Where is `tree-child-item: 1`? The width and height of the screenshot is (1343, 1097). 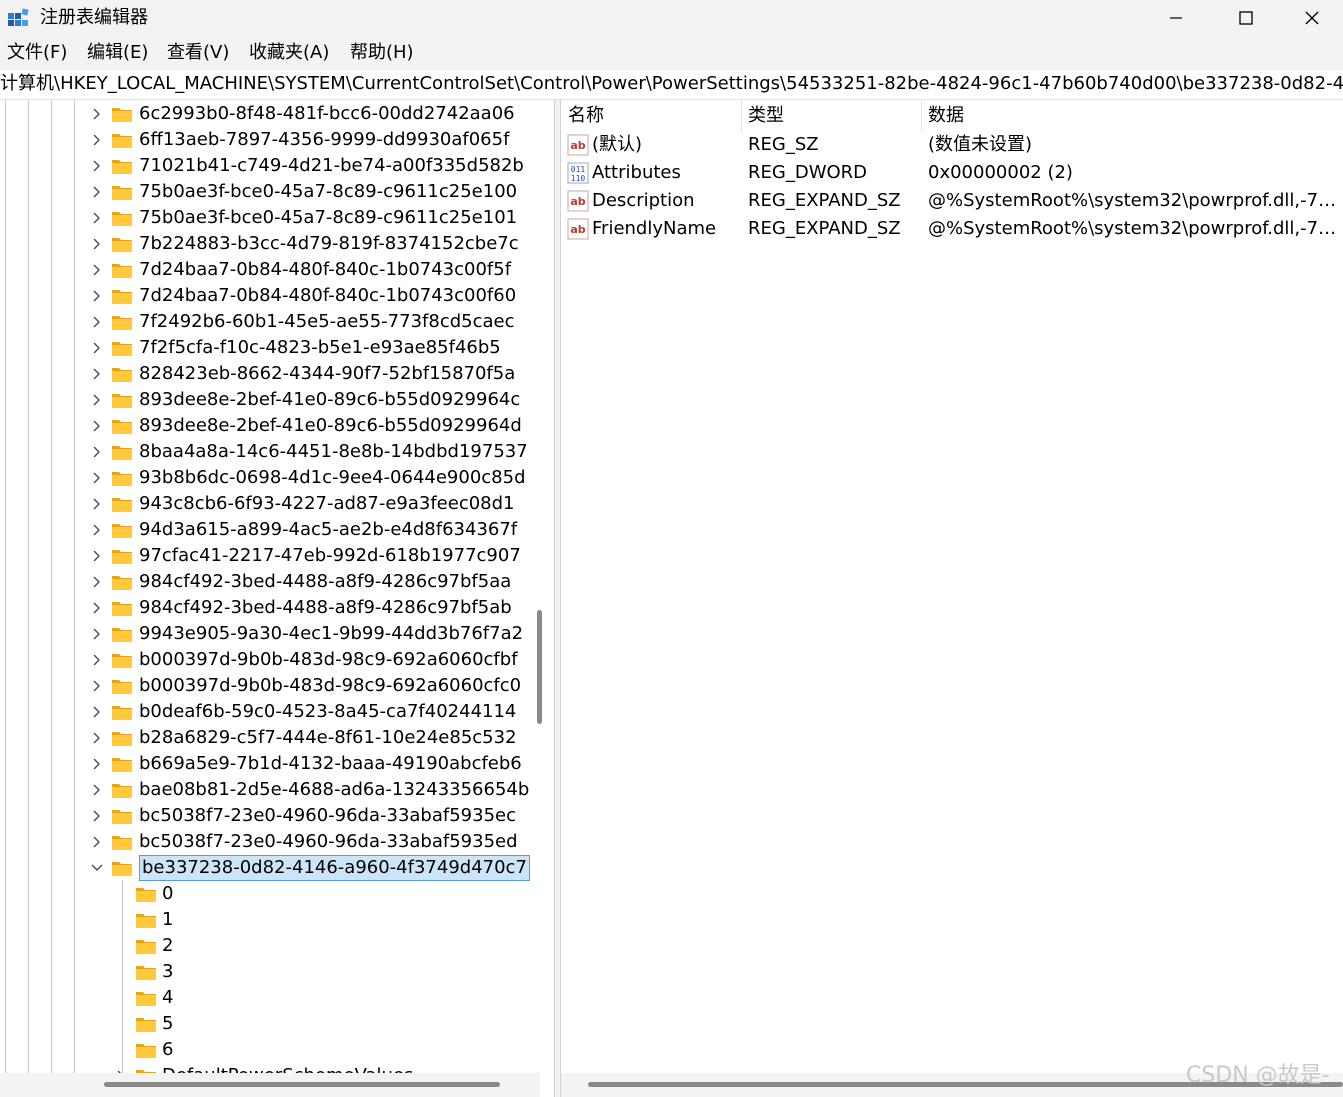
tree-child-item: 1 is located at coordinates (270, 920).